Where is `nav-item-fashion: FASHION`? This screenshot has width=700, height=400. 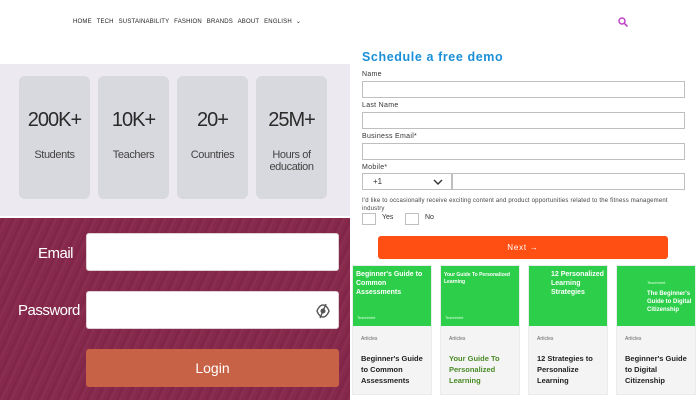 nav-item-fashion: FASHION is located at coordinates (188, 22).